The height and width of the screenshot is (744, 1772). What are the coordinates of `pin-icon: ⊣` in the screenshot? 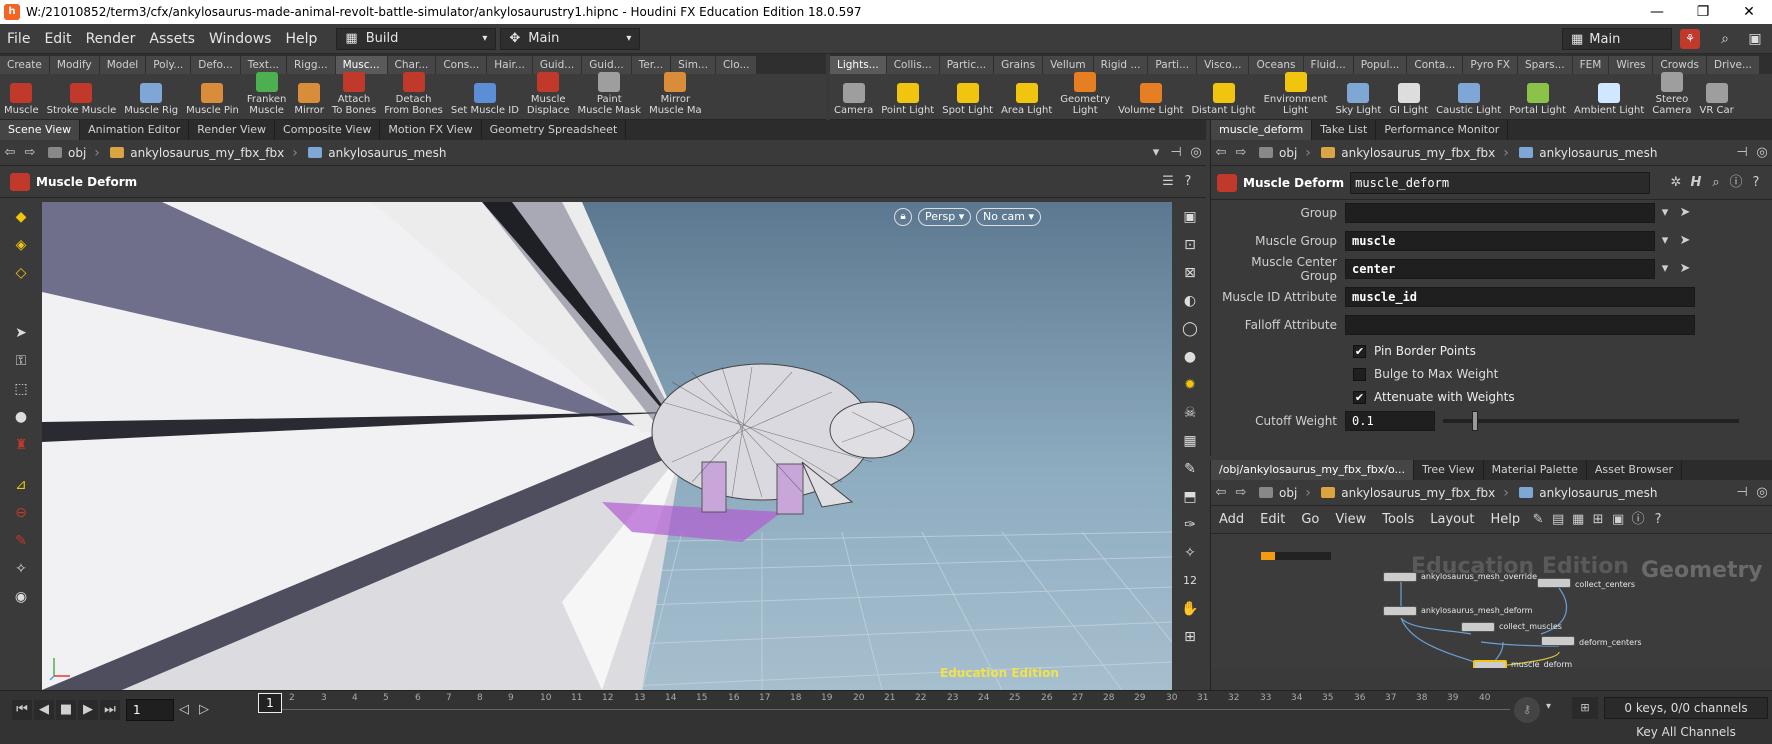 It's located at (1742, 493).